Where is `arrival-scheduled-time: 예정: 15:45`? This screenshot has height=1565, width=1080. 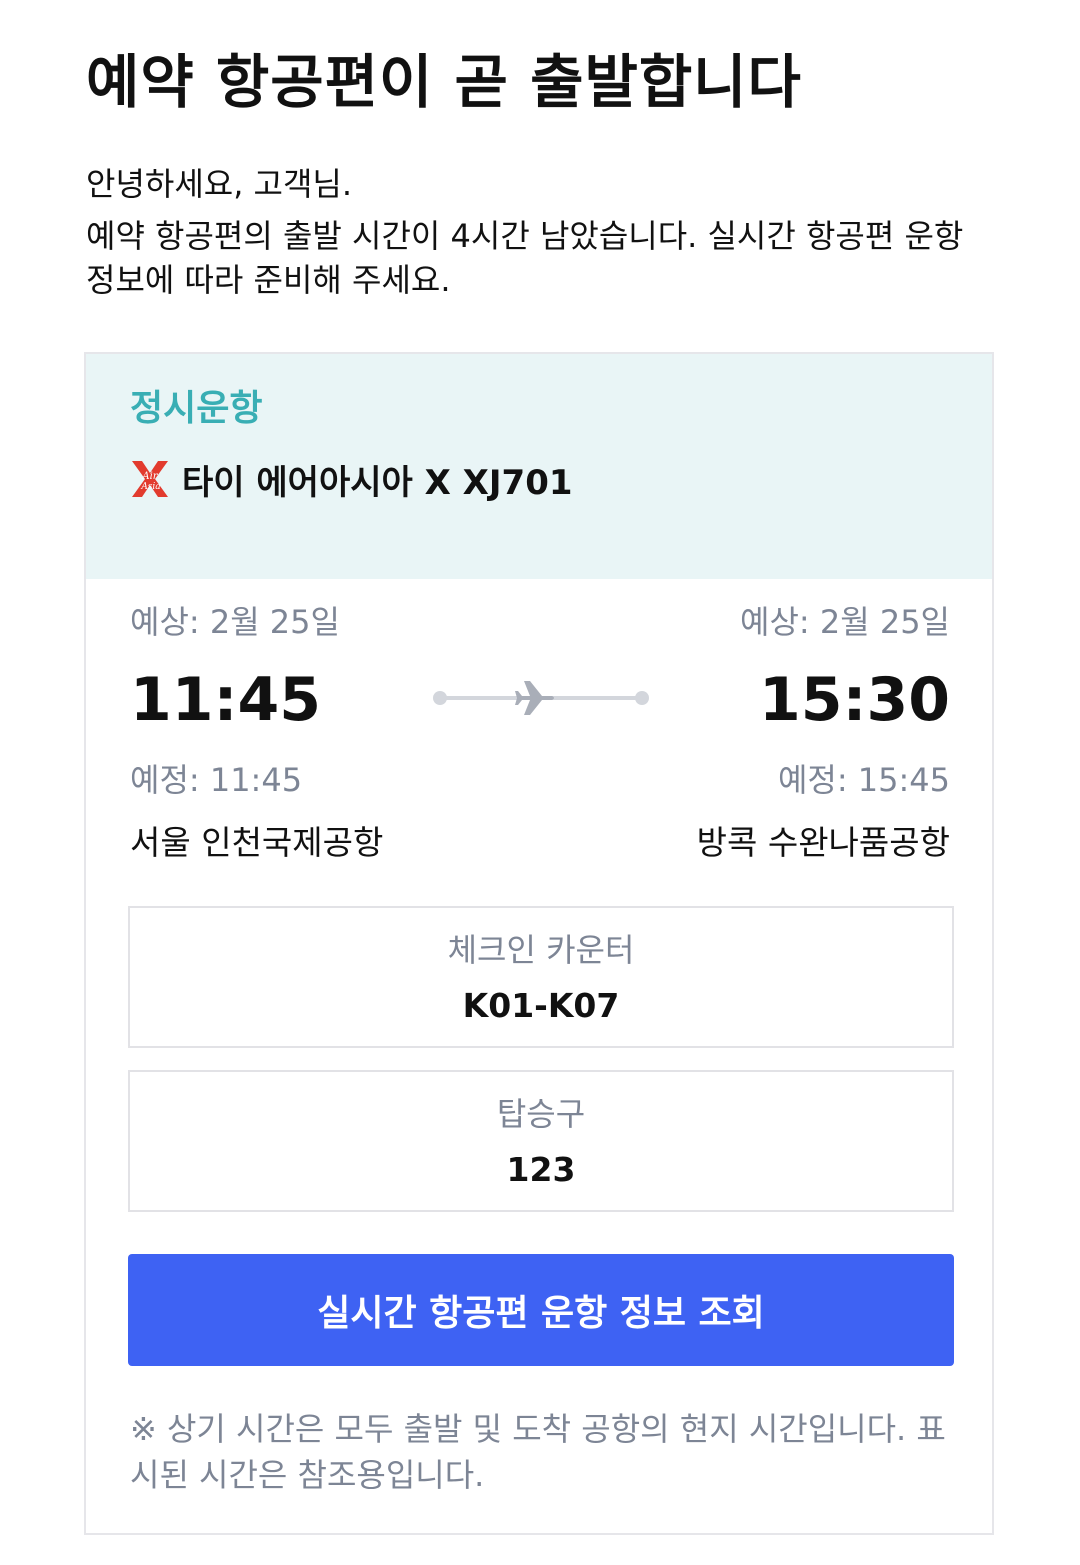
arrival-scheduled-time: 예정: 15:45 is located at coordinates (863, 780).